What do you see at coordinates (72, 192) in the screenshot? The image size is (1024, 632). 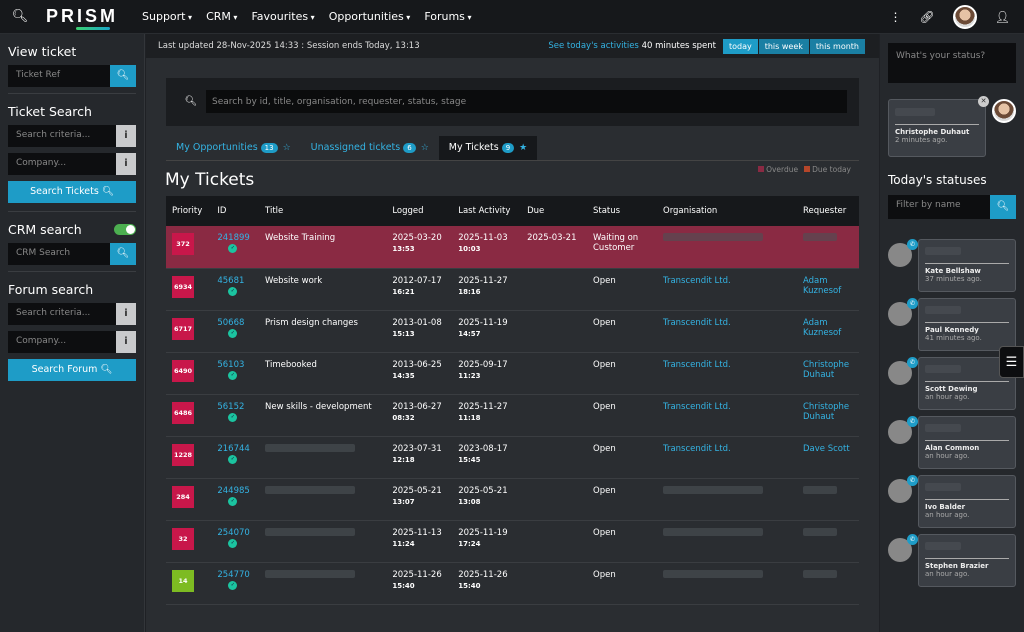 I see `search-tickets-button: Search Tickets 🔍︎` at bounding box center [72, 192].